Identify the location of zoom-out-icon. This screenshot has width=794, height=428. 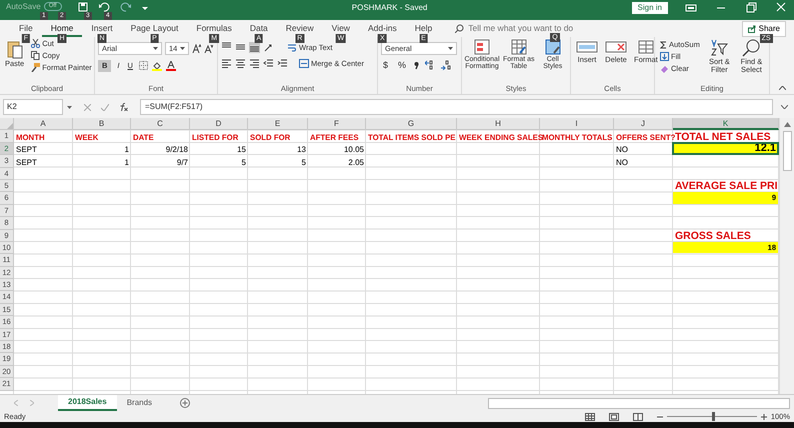
(659, 417).